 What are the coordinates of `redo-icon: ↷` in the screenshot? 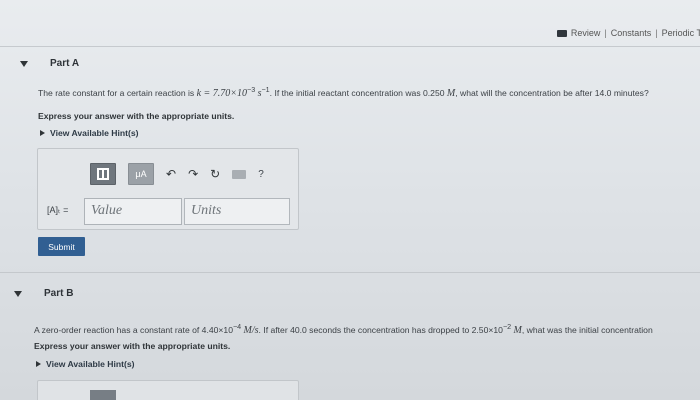 It's located at (193, 174).